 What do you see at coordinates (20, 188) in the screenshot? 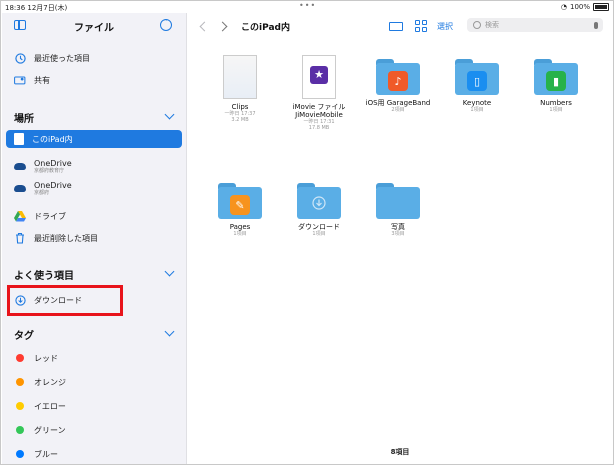
I see `cloud-icon` at bounding box center [20, 188].